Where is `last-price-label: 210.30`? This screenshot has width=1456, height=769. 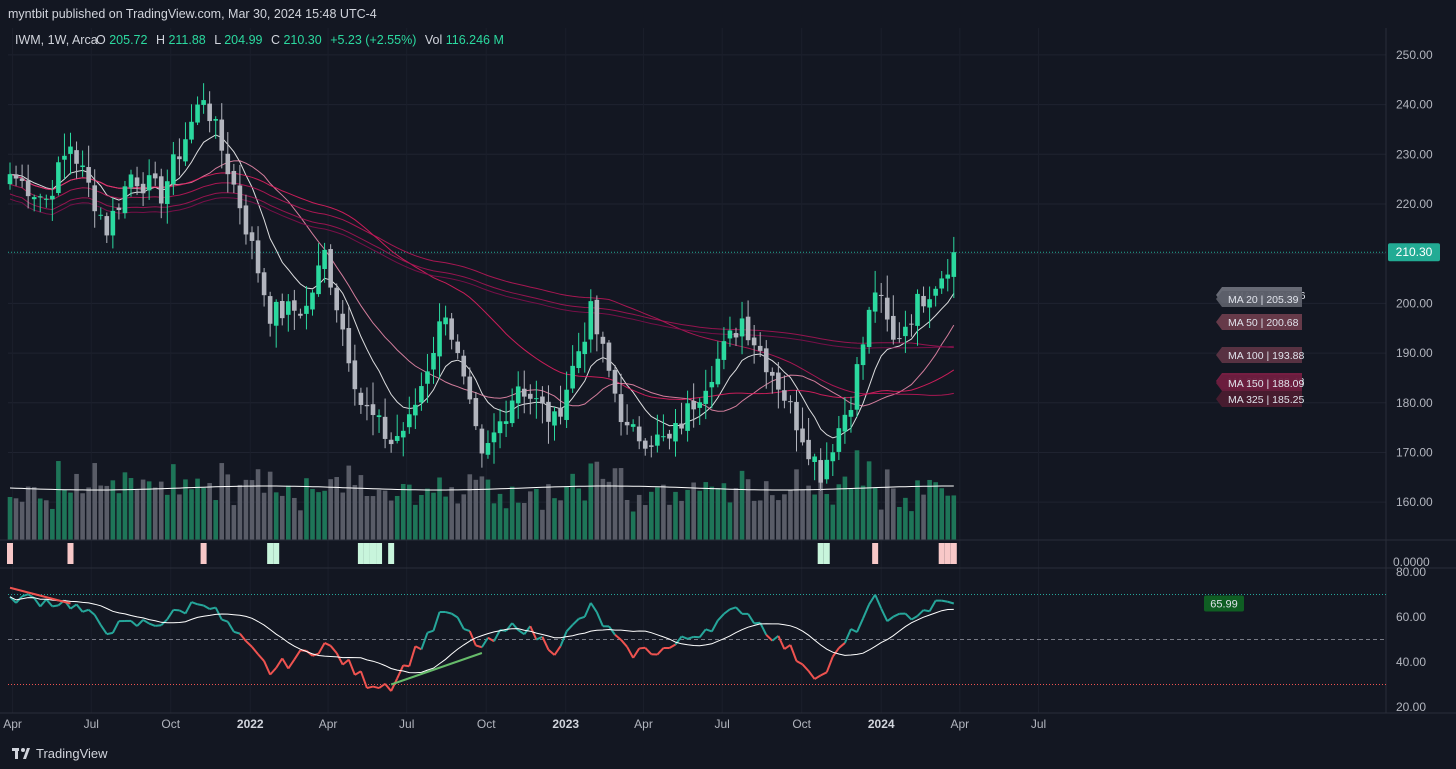
last-price-label: 210.30 is located at coordinates (1414, 252).